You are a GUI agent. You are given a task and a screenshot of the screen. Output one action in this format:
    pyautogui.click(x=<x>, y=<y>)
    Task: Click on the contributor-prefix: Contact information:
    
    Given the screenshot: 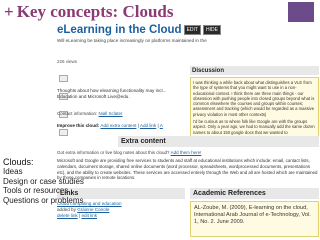 What is the action you would take?
    pyautogui.click(x=77, y=113)
    